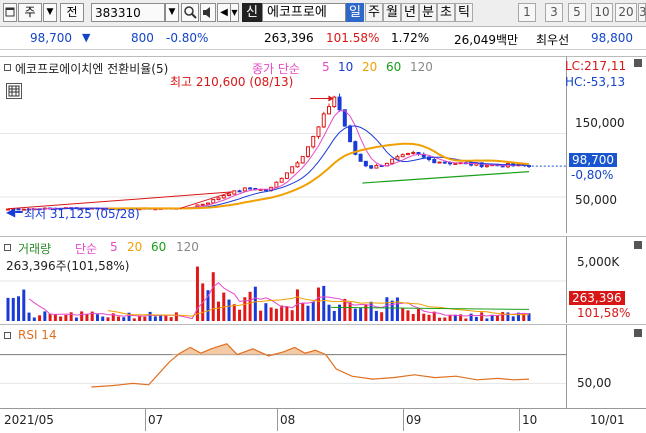 This screenshot has height=433, width=646. Describe the element at coordinates (128, 12) in the screenshot. I see `stock-code-input` at that location.